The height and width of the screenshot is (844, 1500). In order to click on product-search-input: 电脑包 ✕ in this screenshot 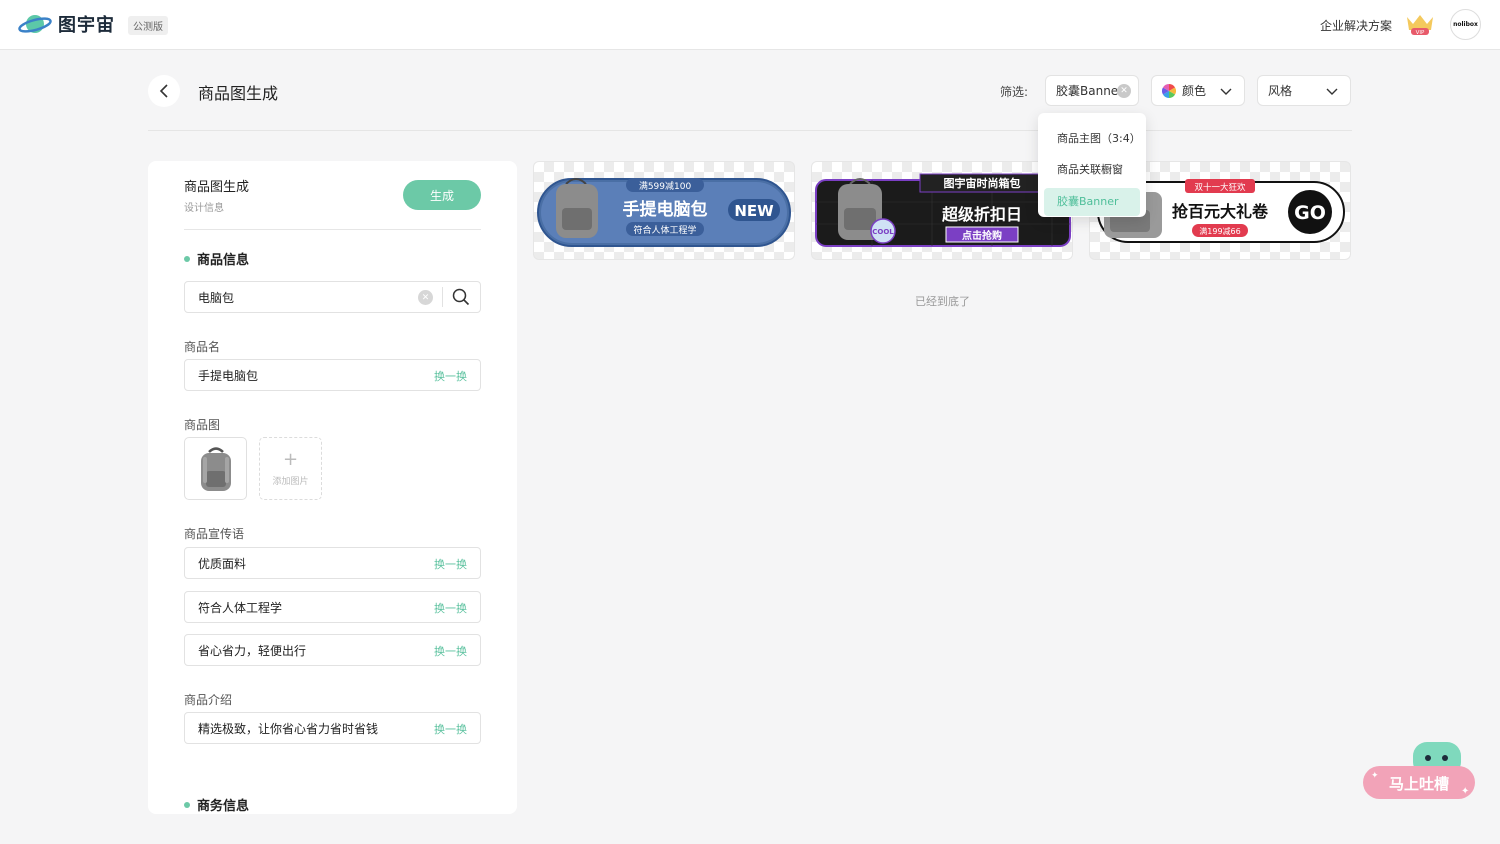, I will do `click(332, 297)`.